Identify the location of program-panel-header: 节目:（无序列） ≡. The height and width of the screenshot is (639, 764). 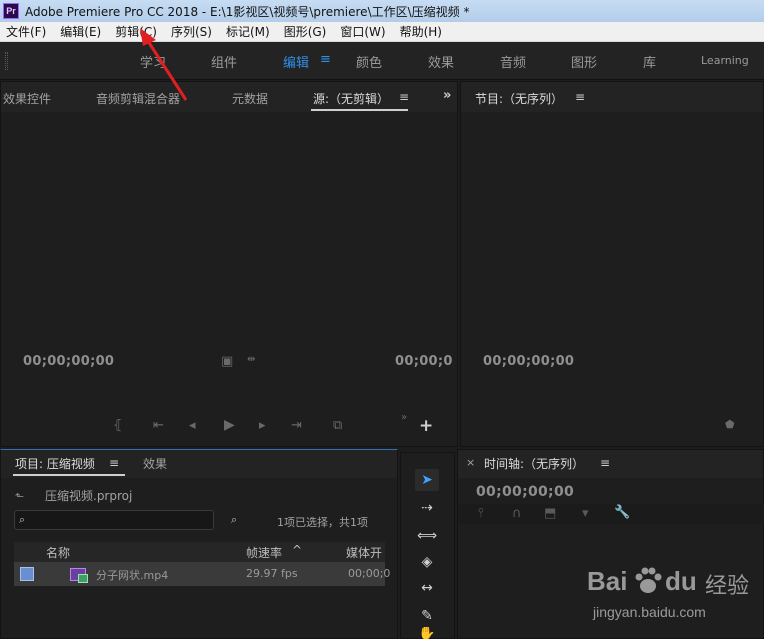
(612, 97).